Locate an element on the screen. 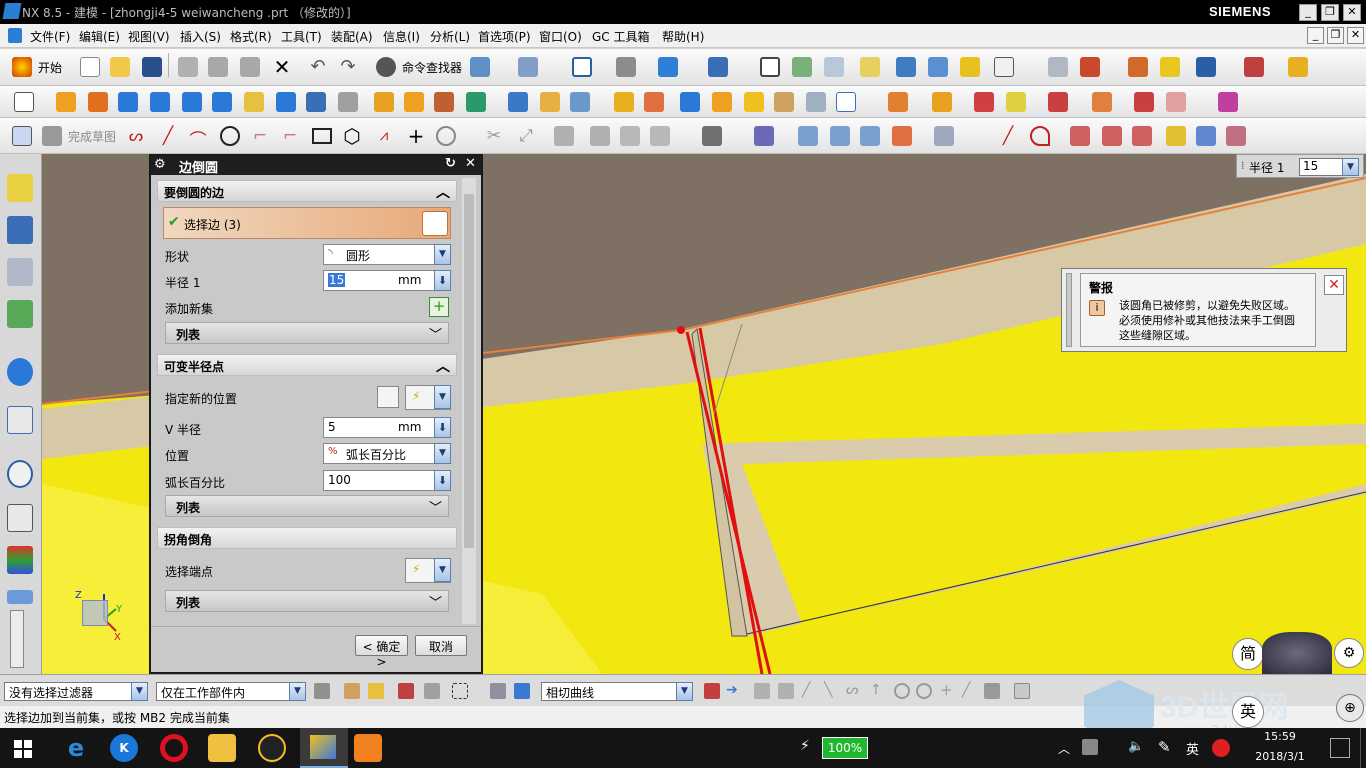  system-materials-icon is located at coordinates (20, 518).